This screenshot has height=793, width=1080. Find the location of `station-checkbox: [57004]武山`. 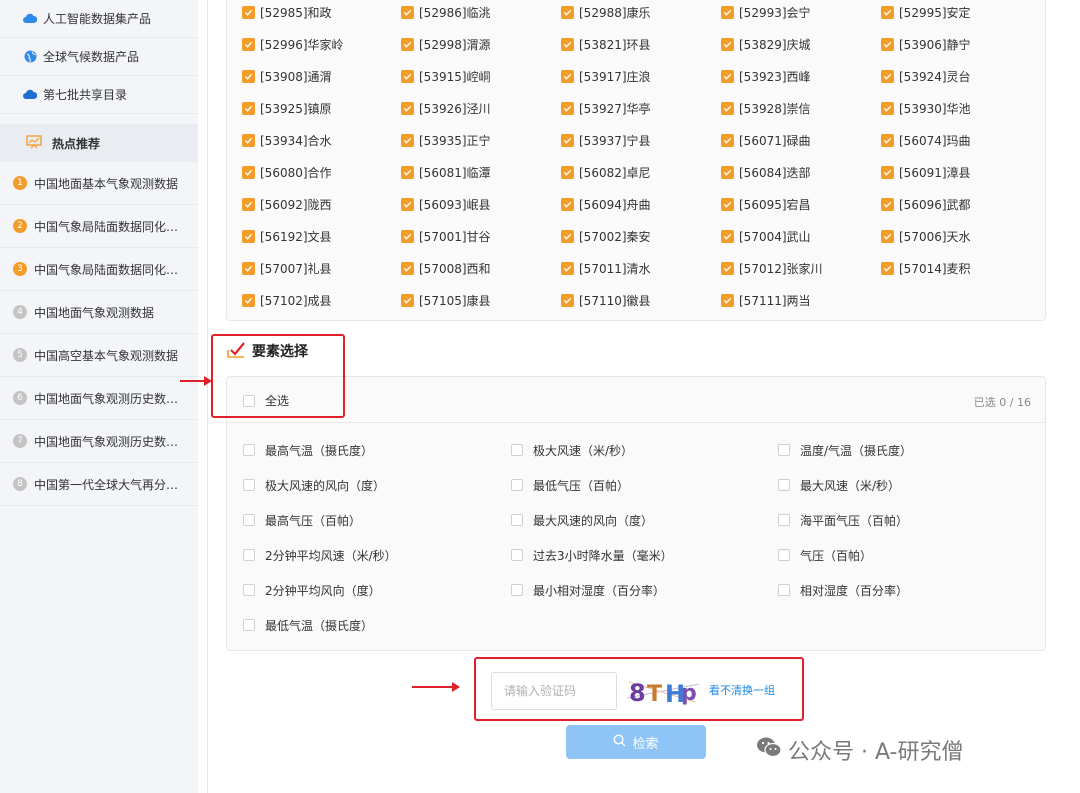

station-checkbox: [57004]武山 is located at coordinates (766, 236).